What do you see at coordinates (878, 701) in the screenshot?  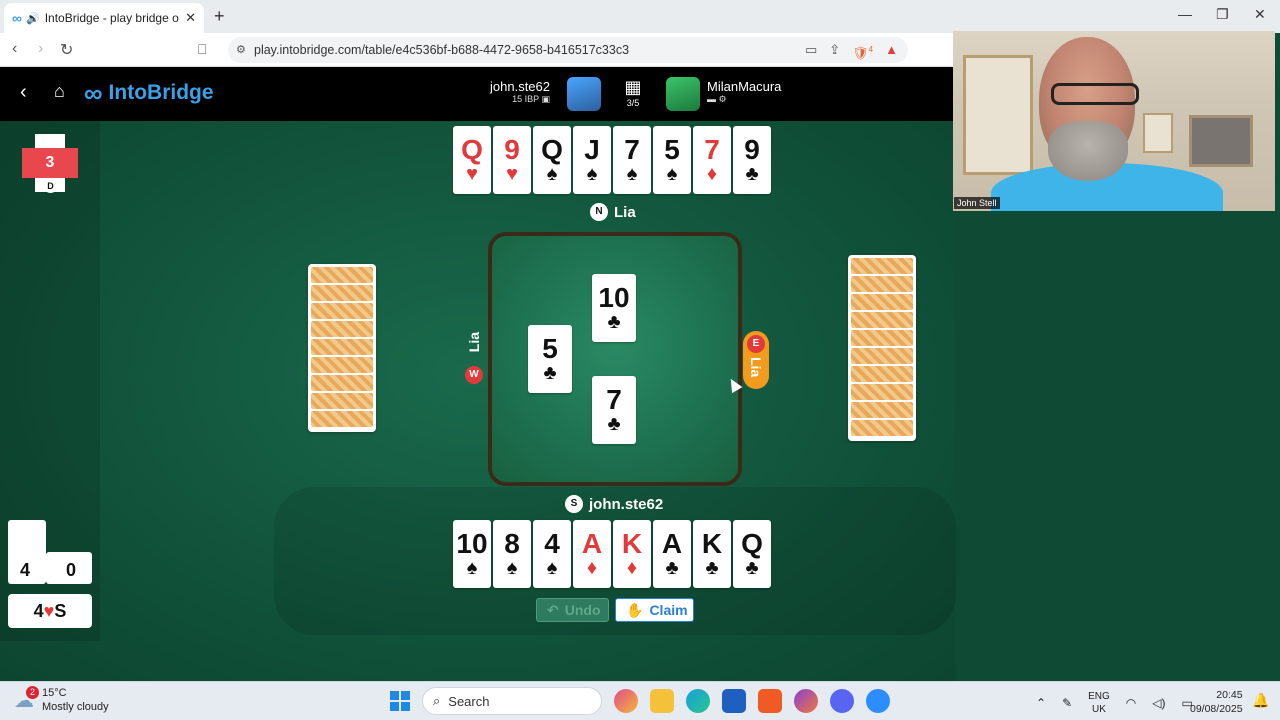 I see `zoom-icon` at bounding box center [878, 701].